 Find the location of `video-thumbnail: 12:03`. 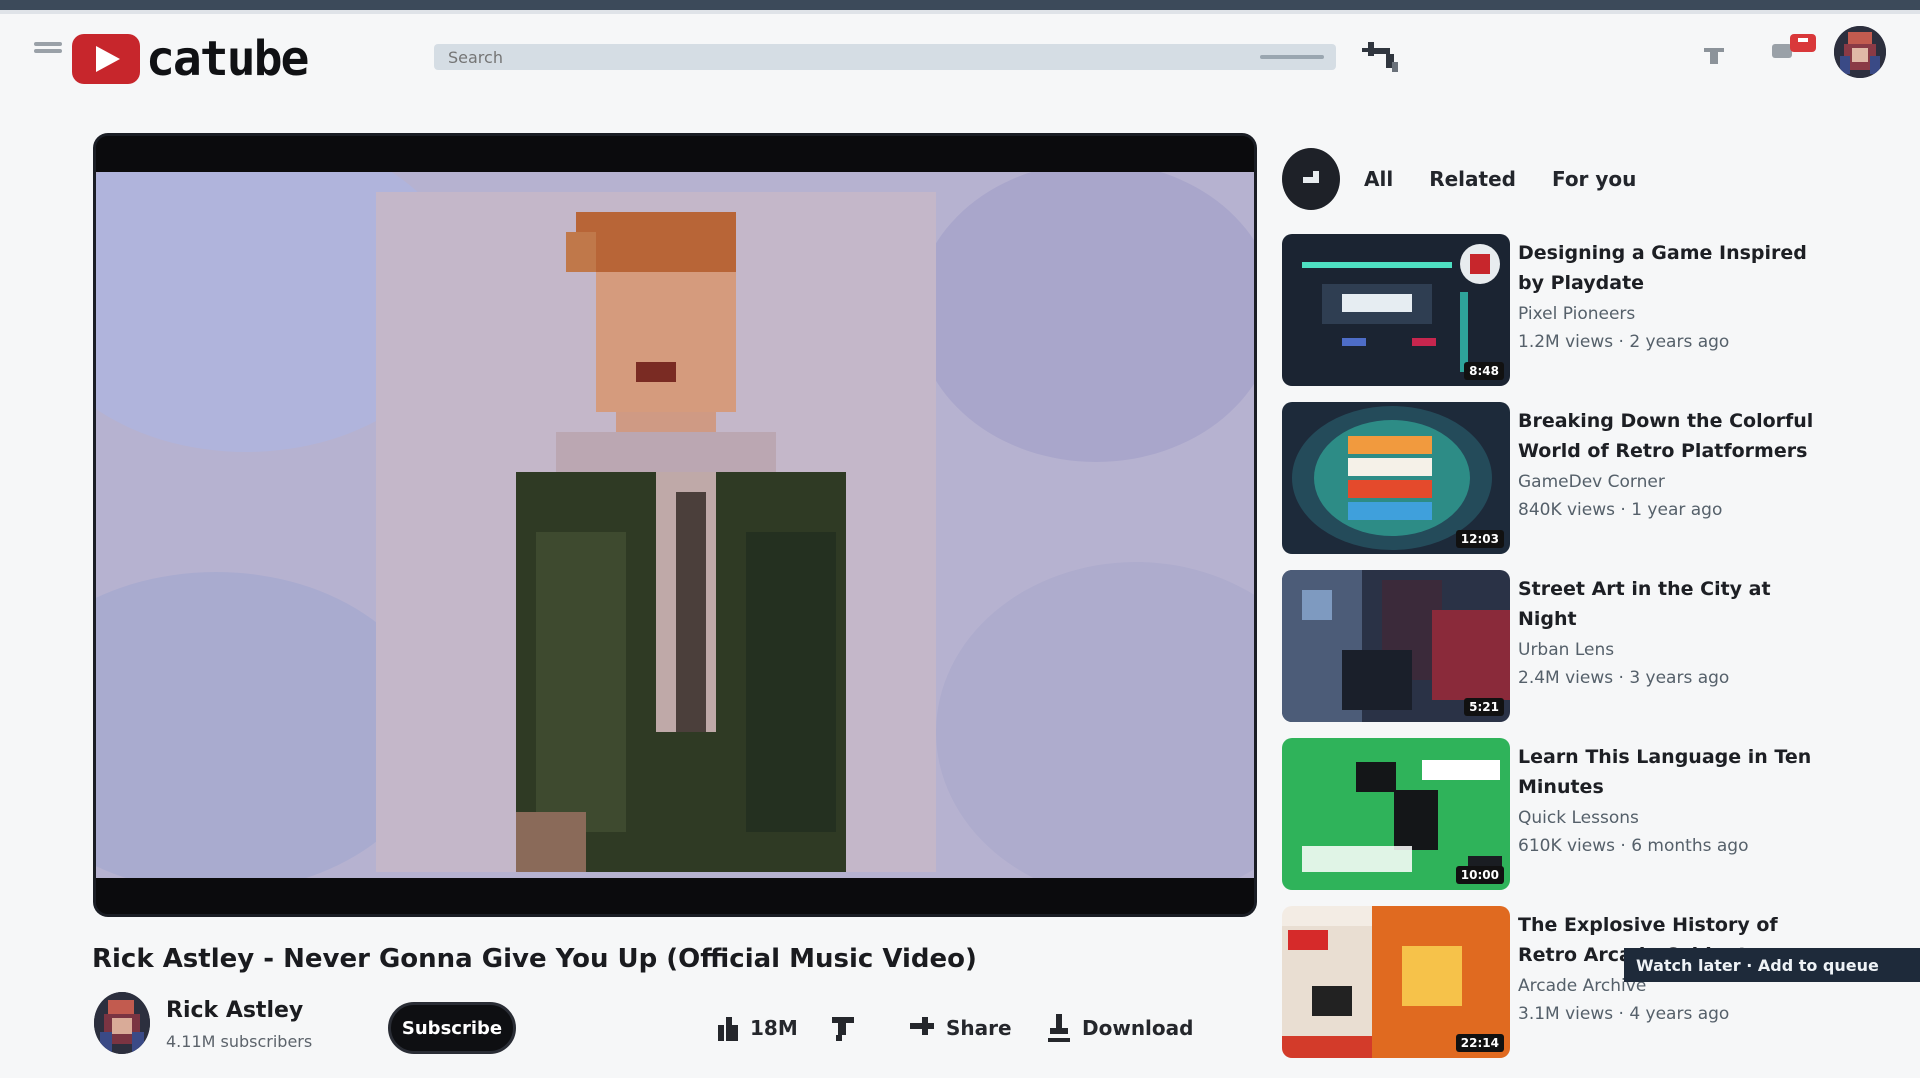

video-thumbnail: 12:03 is located at coordinates (1396, 478).